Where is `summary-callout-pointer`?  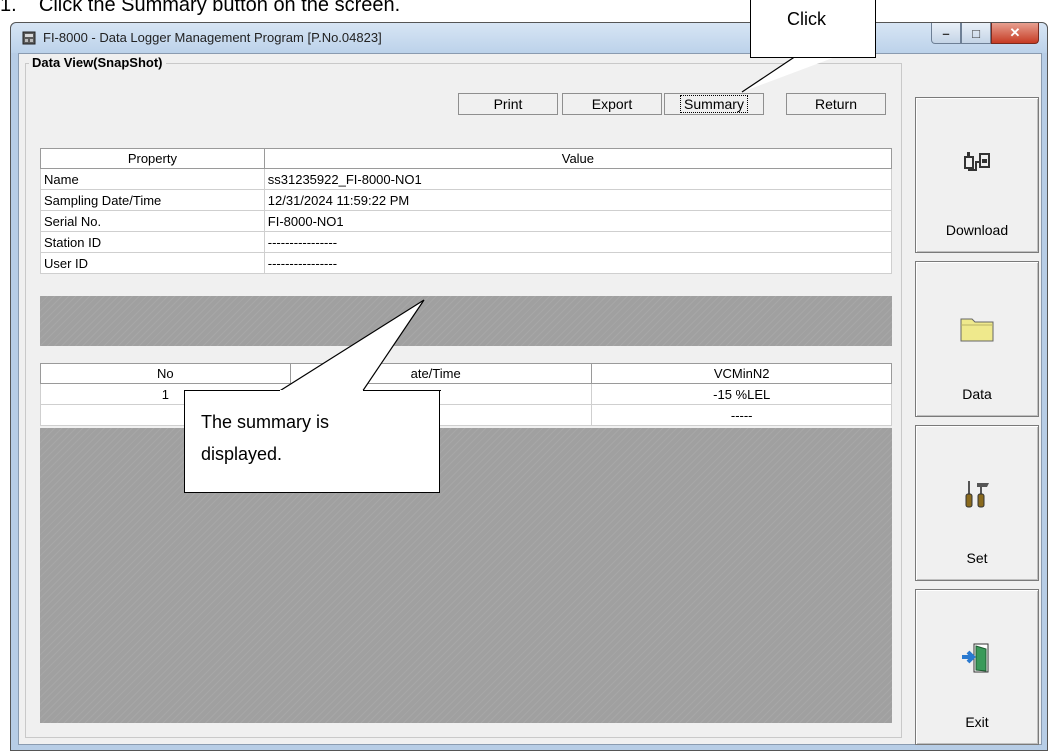 summary-callout-pointer is located at coordinates (351, 346).